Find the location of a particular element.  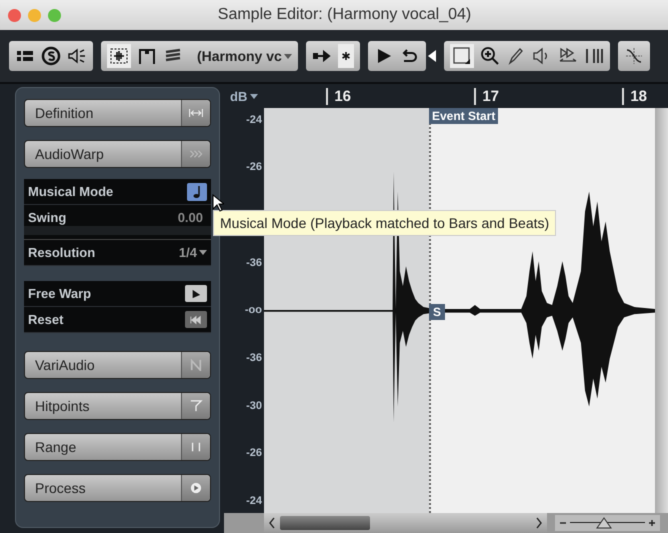

section-header: VariAudio is located at coordinates (117, 365).